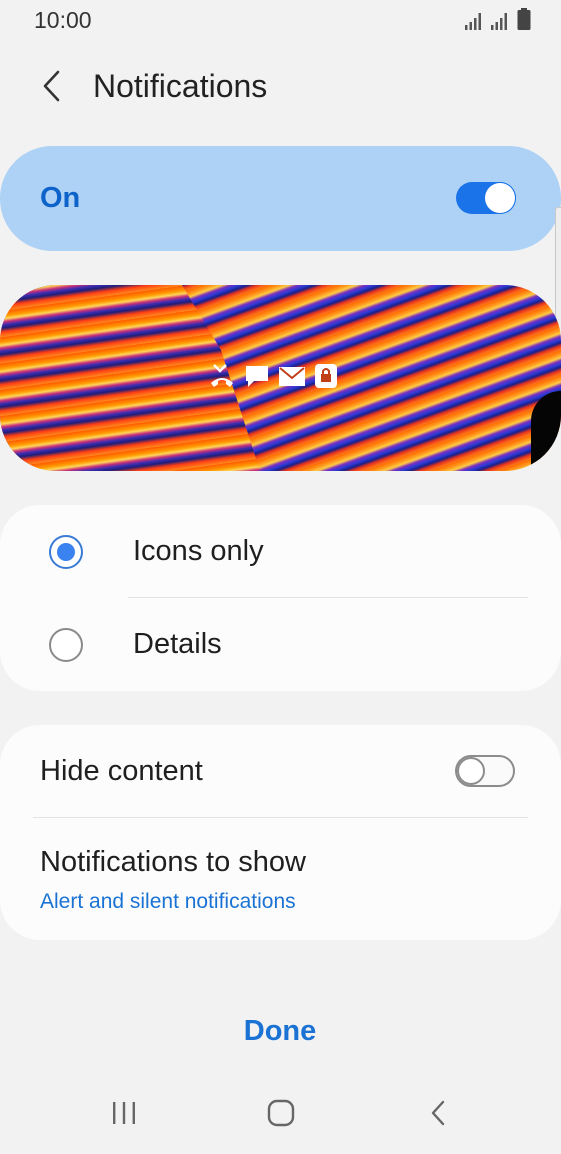 This screenshot has width=561, height=1154. I want to click on radio-details, so click(66, 645).